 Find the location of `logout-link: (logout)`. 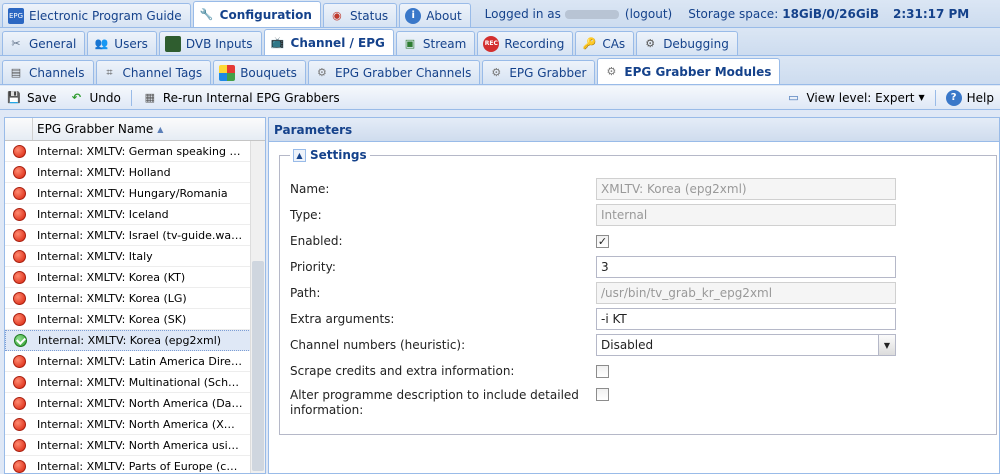

logout-link: (logout) is located at coordinates (648, 14).